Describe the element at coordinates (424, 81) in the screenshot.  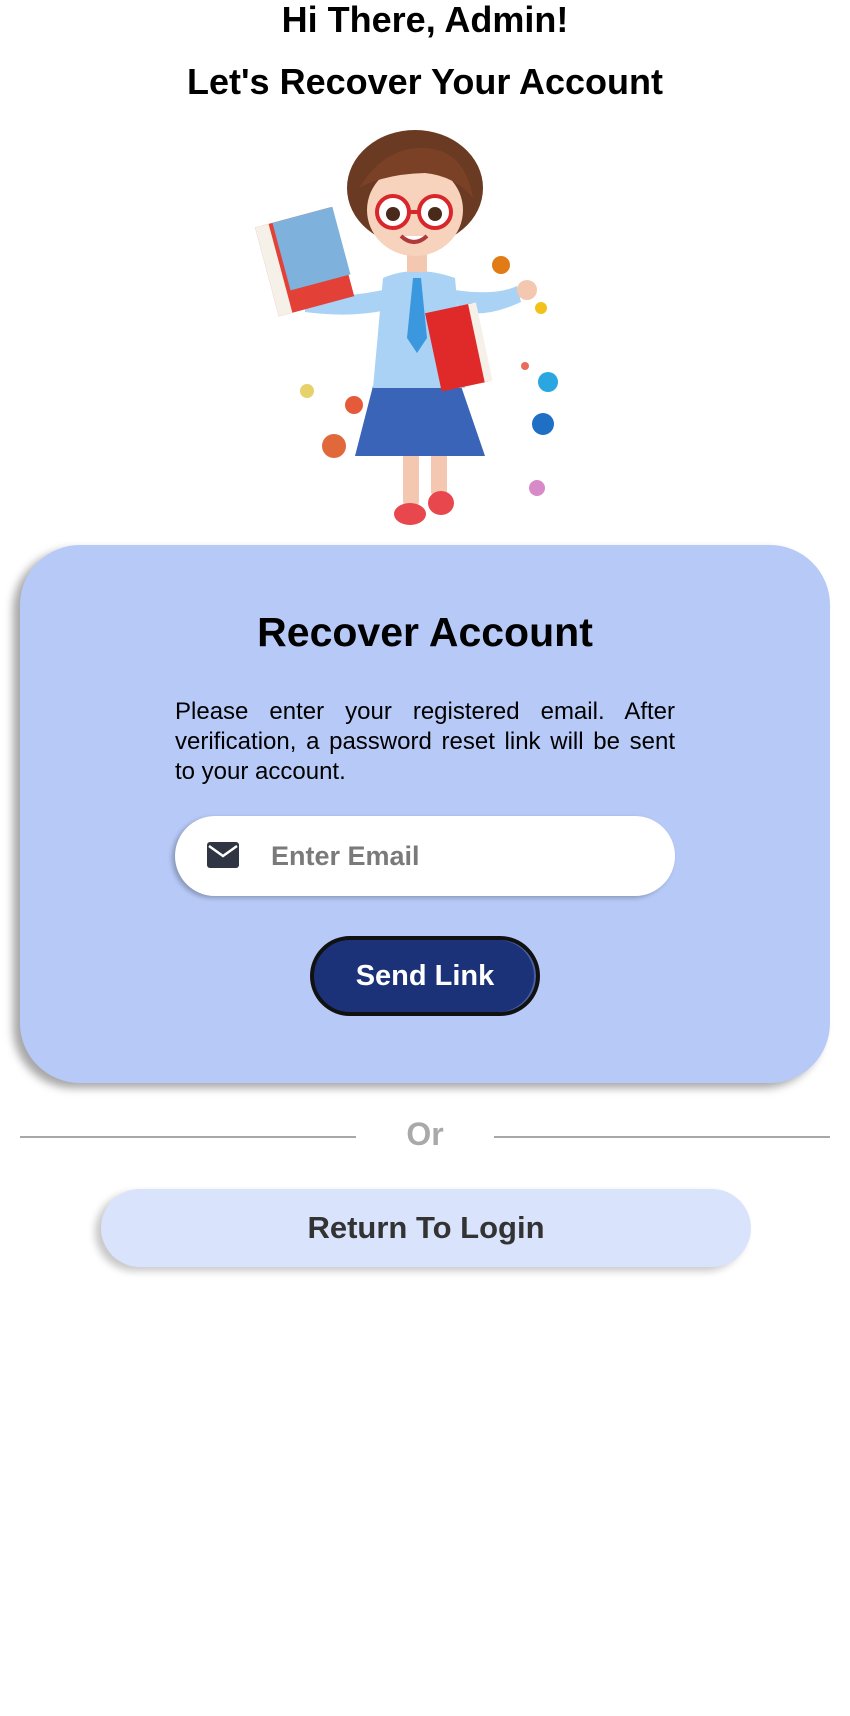
I see `page-subtitle: Let's Recover Your Account` at that location.